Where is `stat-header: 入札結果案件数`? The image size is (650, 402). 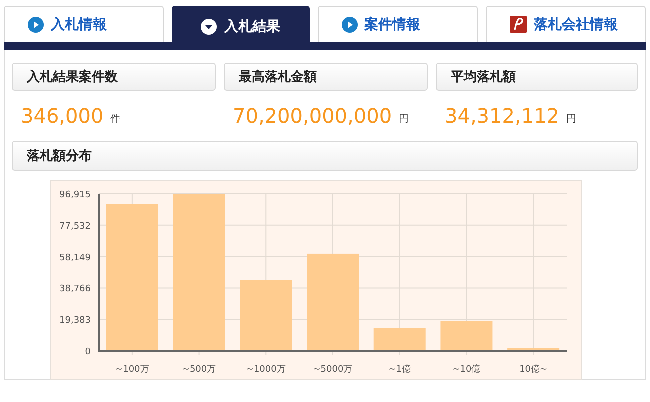
stat-header: 入札結果案件数 is located at coordinates (114, 77).